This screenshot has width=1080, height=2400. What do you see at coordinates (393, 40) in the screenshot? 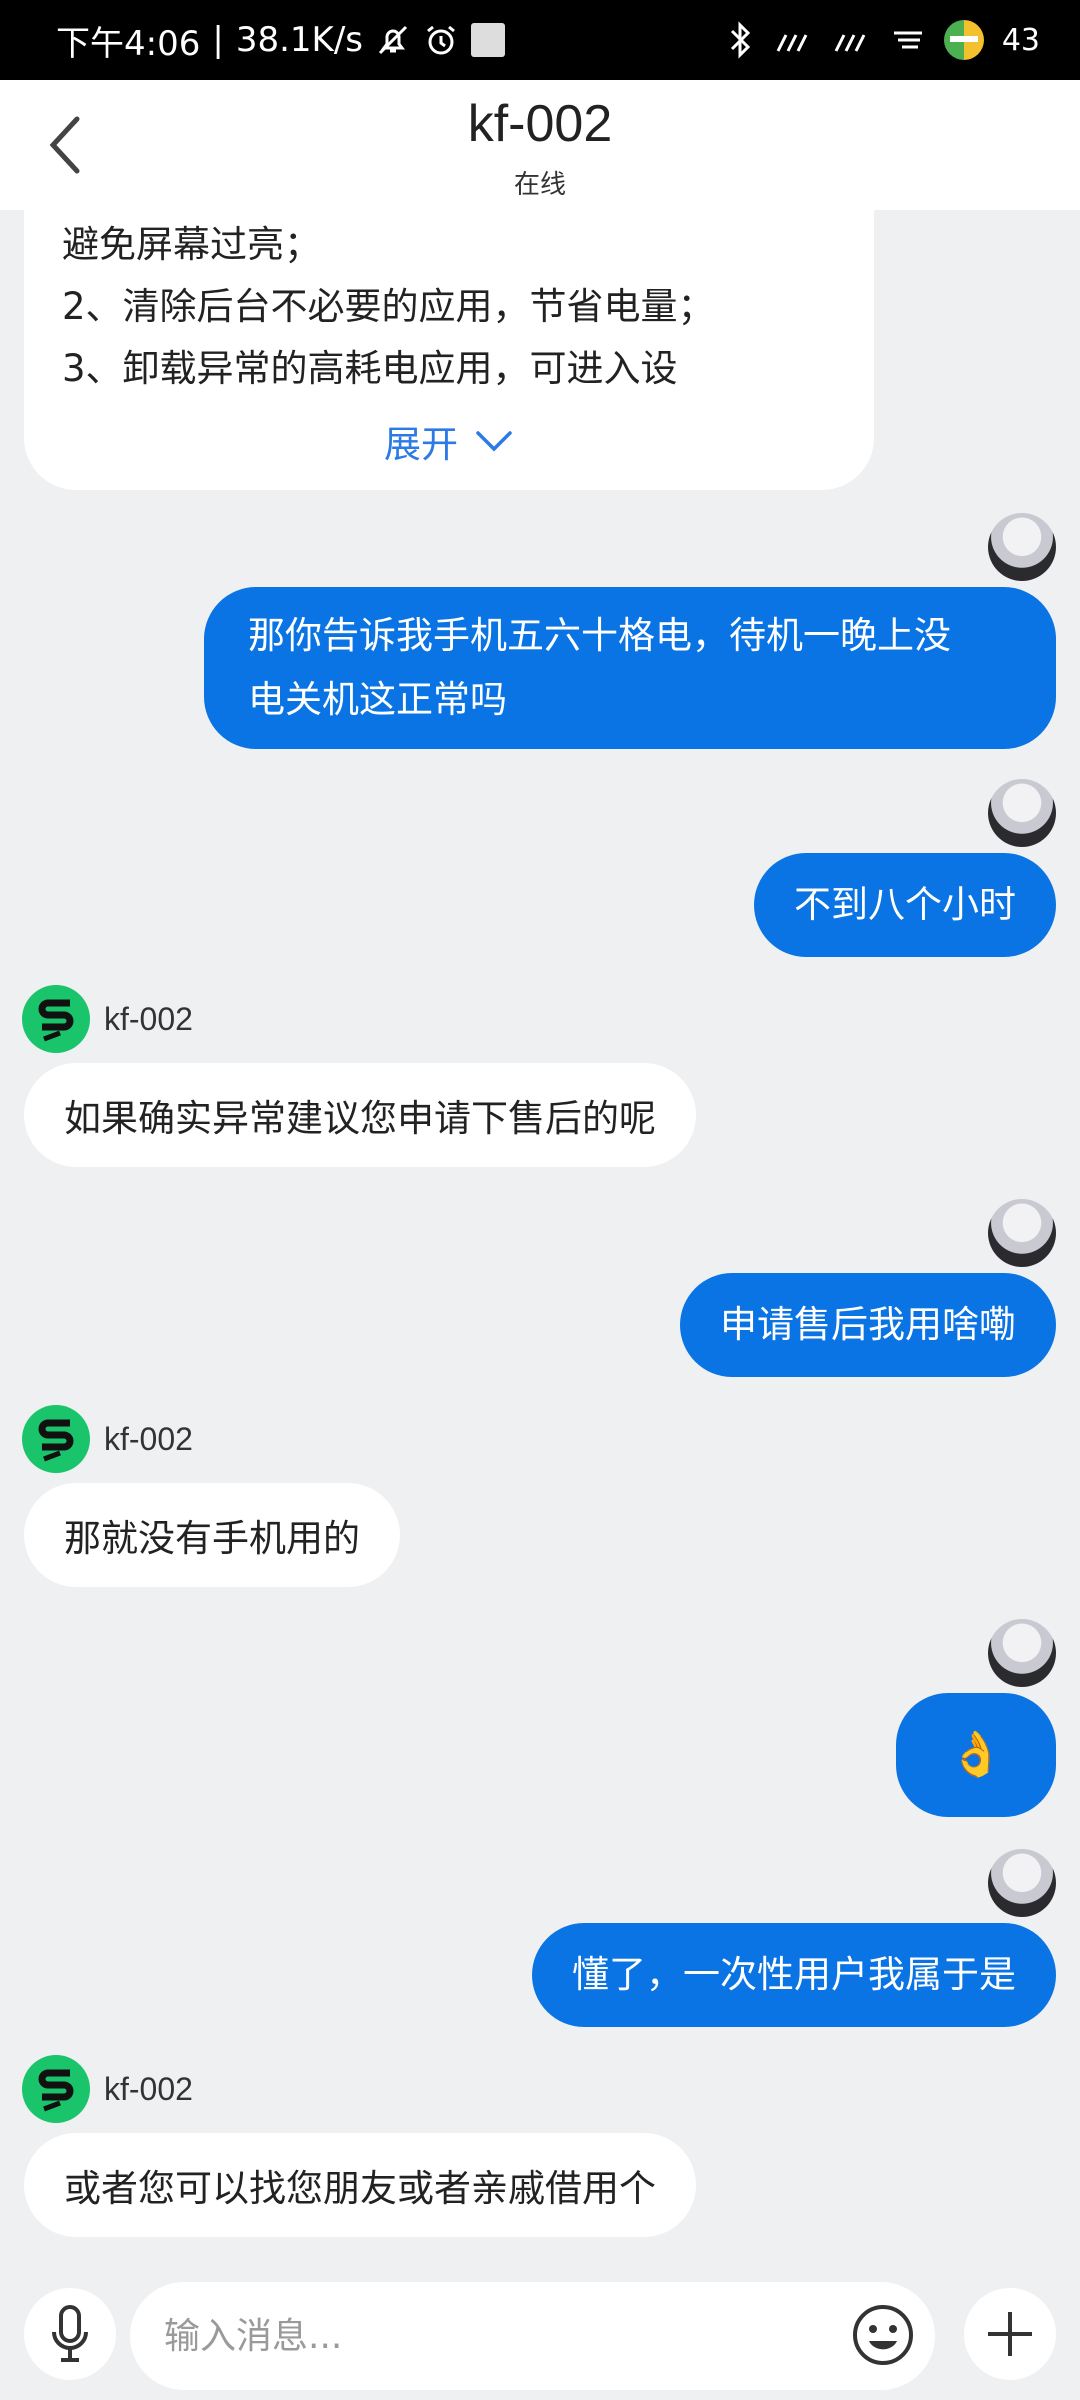
I see `mute-bell-icon` at bounding box center [393, 40].